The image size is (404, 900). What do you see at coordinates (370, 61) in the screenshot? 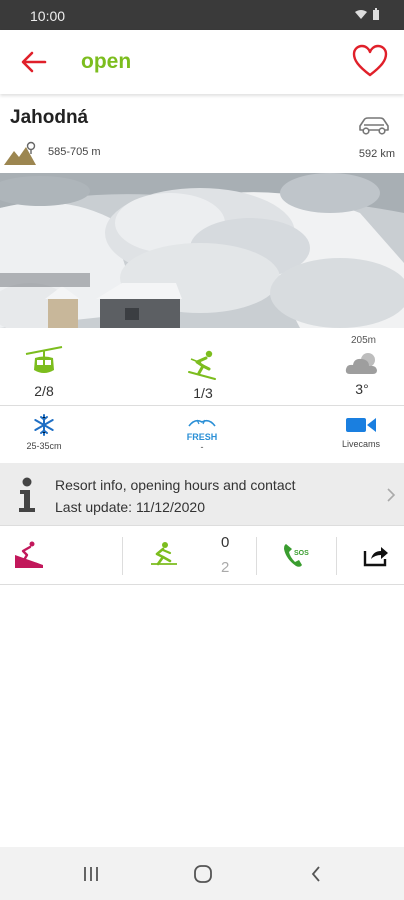
I see `heart-icon` at bounding box center [370, 61].